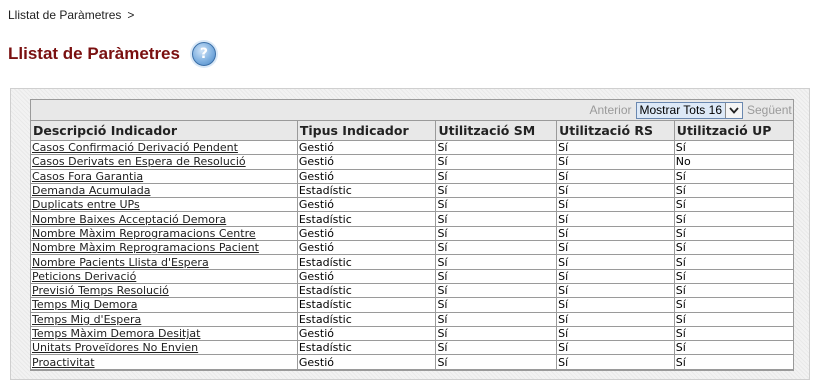 The width and height of the screenshot is (820, 391). Describe the element at coordinates (164, 276) in the screenshot. I see `indicator-cell: Peticions Derivació` at that location.